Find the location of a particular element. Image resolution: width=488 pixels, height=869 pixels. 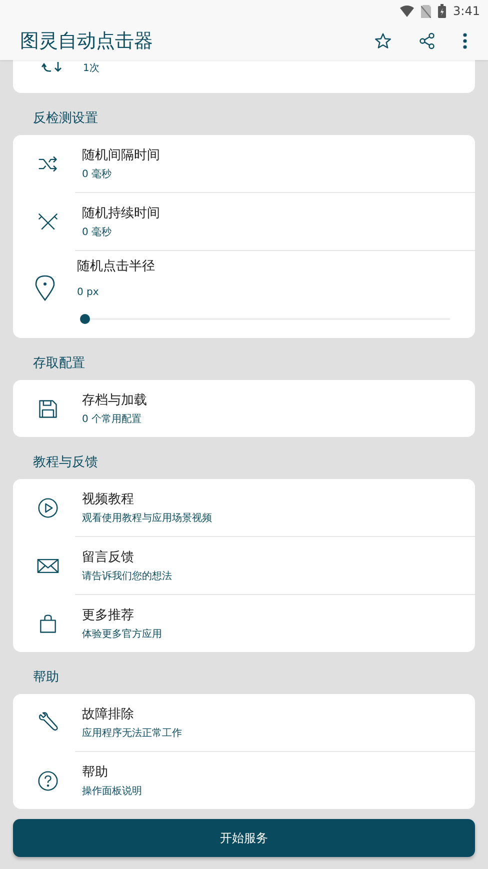

section-title: 帮助 is located at coordinates (46, 678).